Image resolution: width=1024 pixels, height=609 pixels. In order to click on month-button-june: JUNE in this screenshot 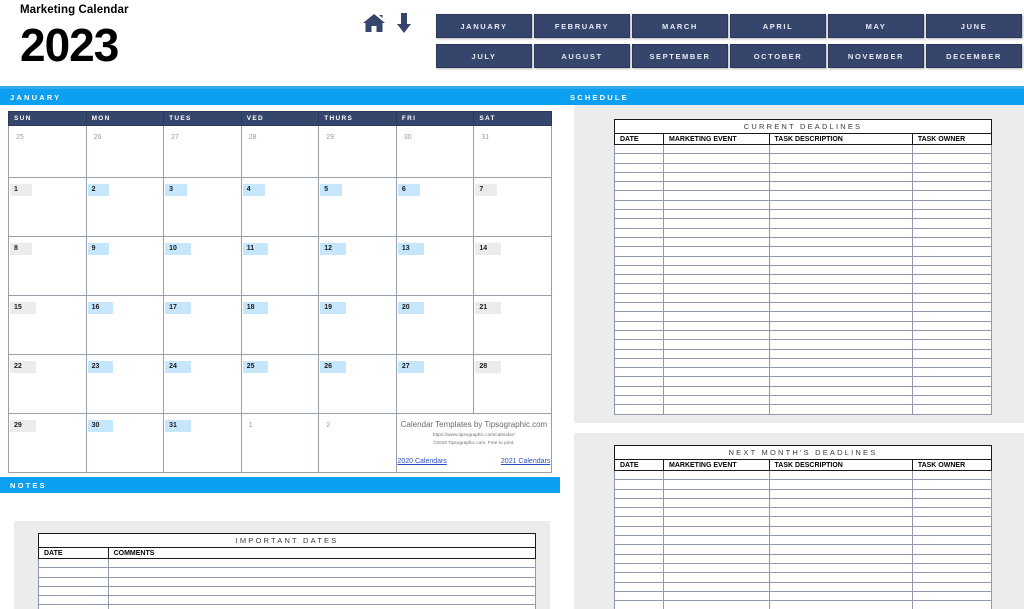, I will do `click(974, 26)`.